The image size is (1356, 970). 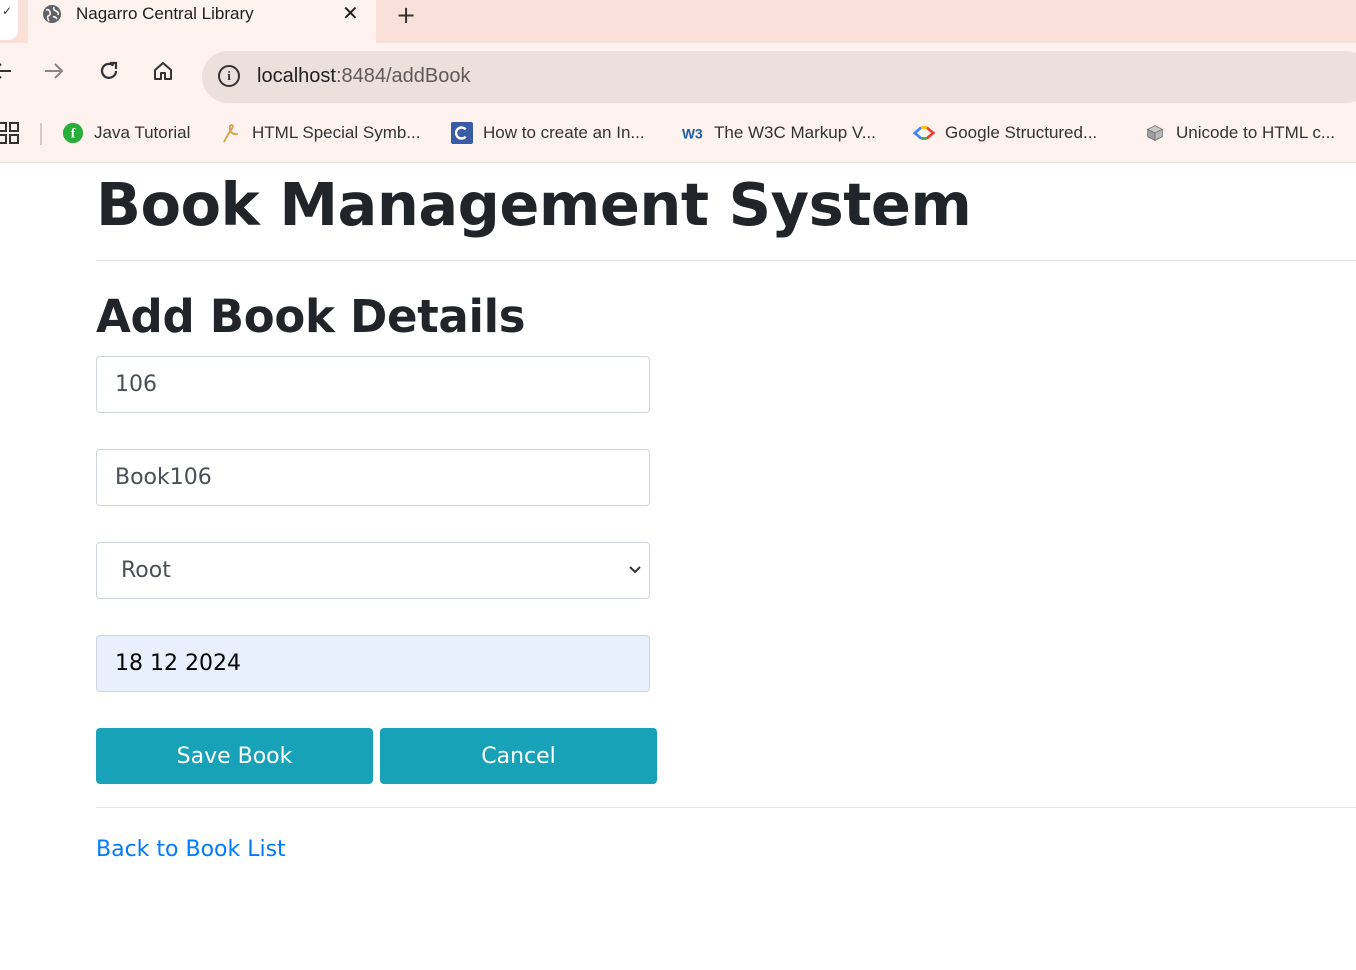 What do you see at coordinates (373, 663) in the screenshot?
I see `publish-date-input: 18 12 2024` at bounding box center [373, 663].